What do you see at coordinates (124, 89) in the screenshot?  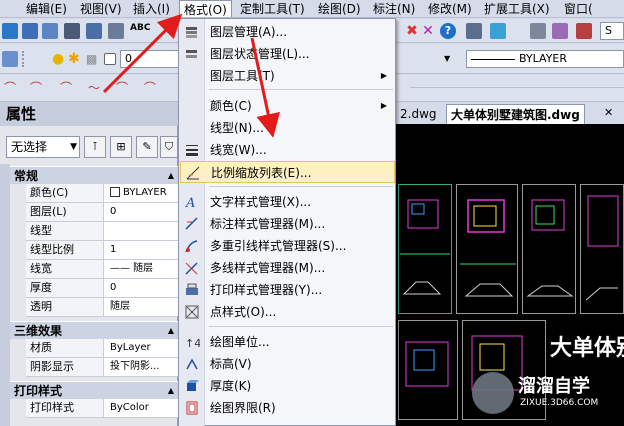 I see `revcloud-tool-icon: ⌒` at bounding box center [124, 89].